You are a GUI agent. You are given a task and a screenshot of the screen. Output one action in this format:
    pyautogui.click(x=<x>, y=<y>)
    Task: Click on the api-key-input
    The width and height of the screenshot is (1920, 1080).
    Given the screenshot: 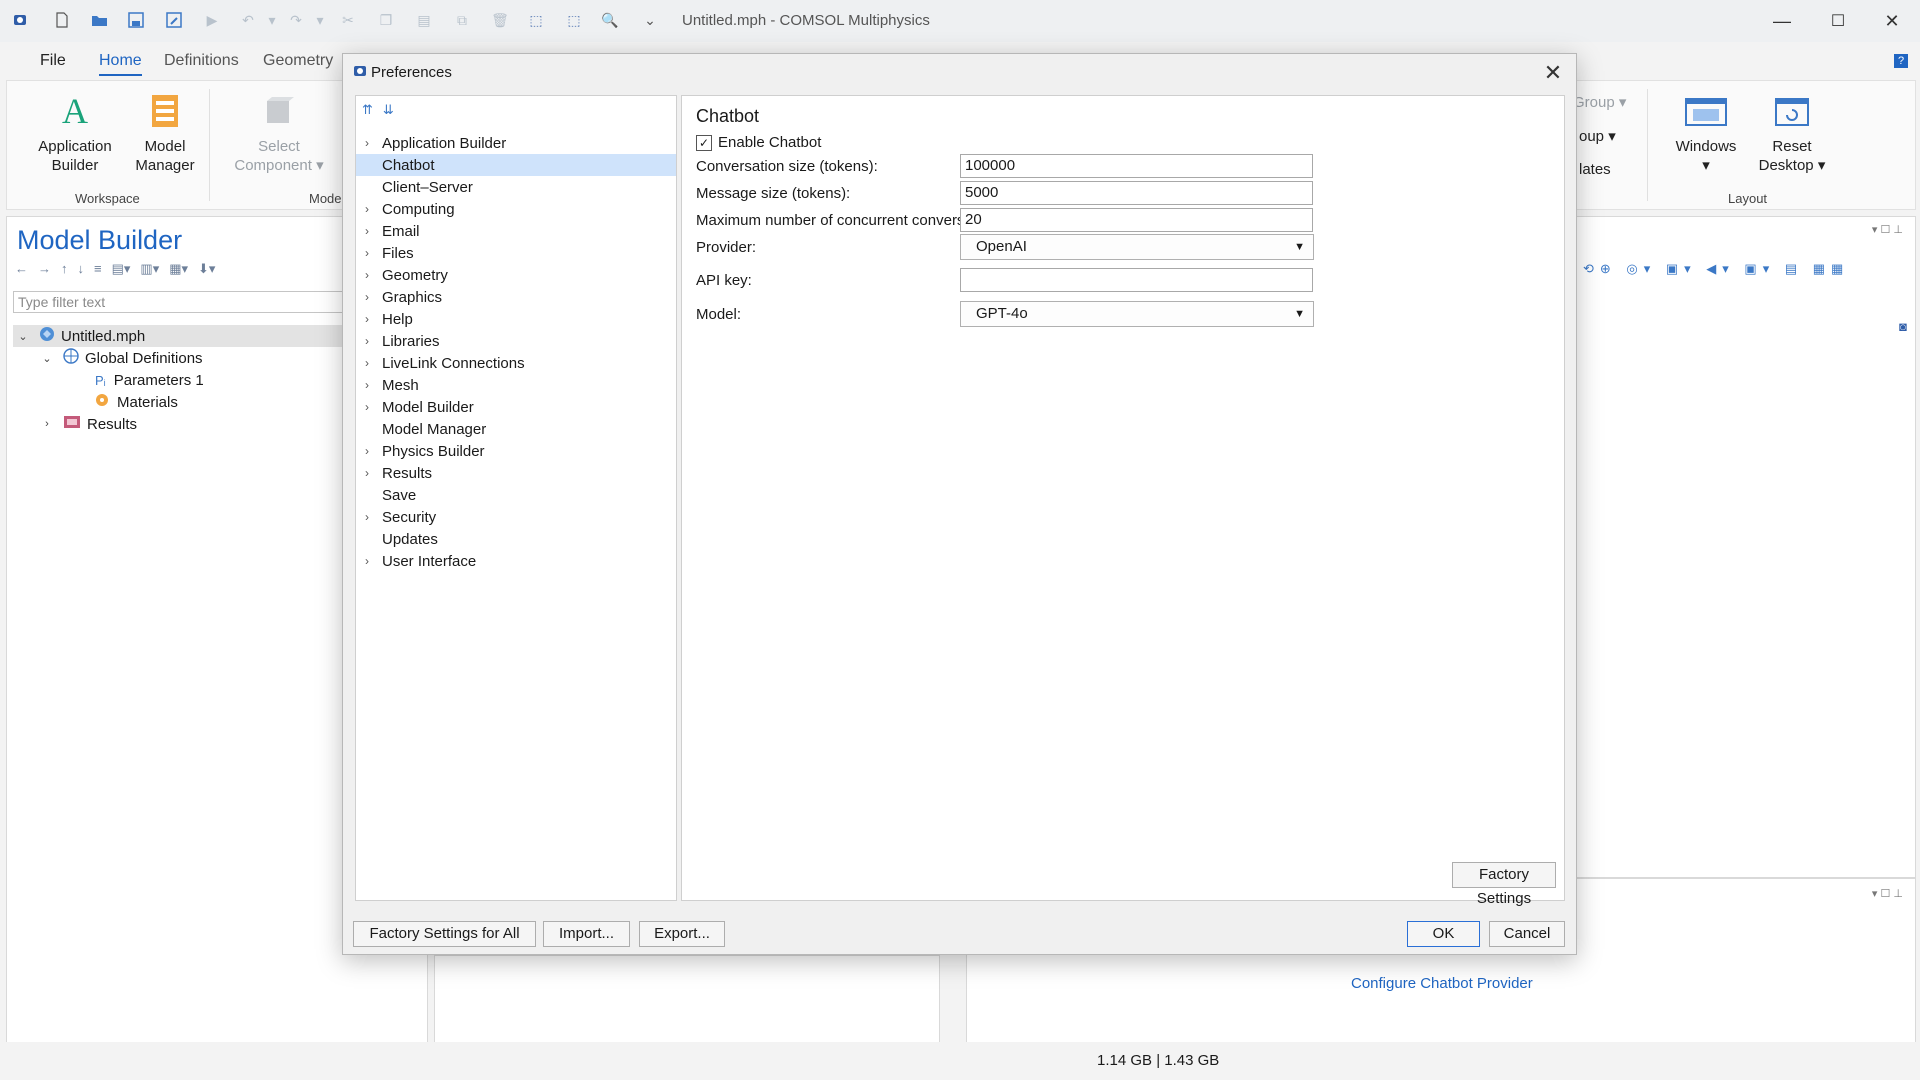 What is the action you would take?
    pyautogui.click(x=1136, y=280)
    